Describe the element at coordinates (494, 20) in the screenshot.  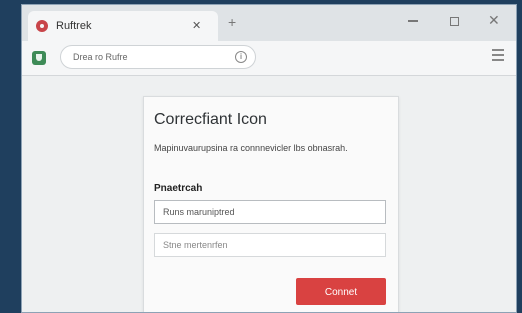
I see `window-close-icon: ✕` at that location.